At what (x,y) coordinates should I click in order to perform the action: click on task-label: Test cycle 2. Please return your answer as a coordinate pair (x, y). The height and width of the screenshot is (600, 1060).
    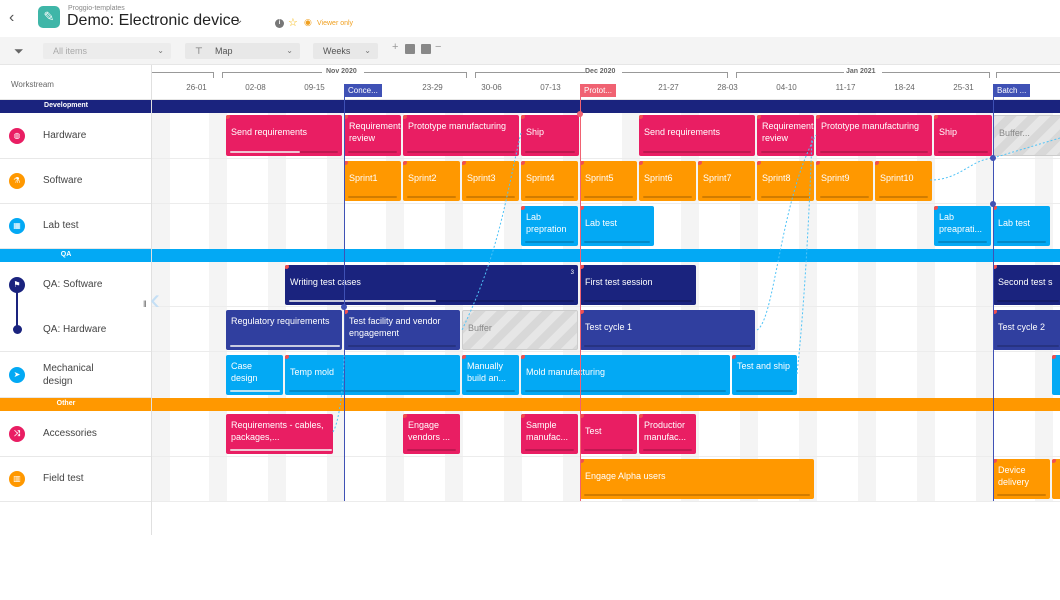
    Looking at the image, I should click on (1022, 327).